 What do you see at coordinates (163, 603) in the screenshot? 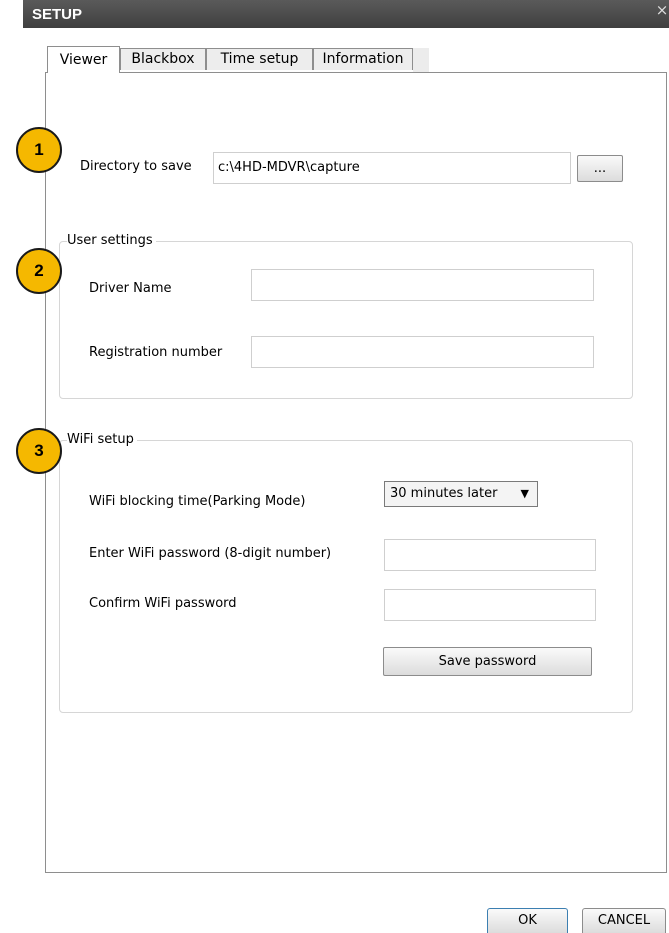
I see `confirm-password-label: Confirm WiFi password` at bounding box center [163, 603].